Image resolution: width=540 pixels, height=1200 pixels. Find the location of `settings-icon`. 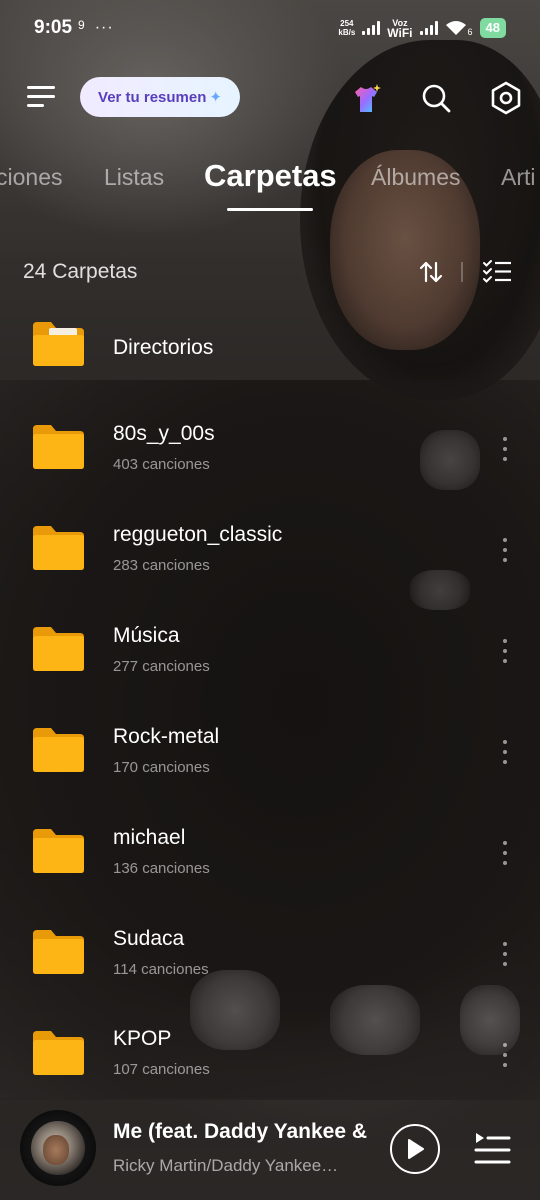

settings-icon is located at coordinates (506, 98).